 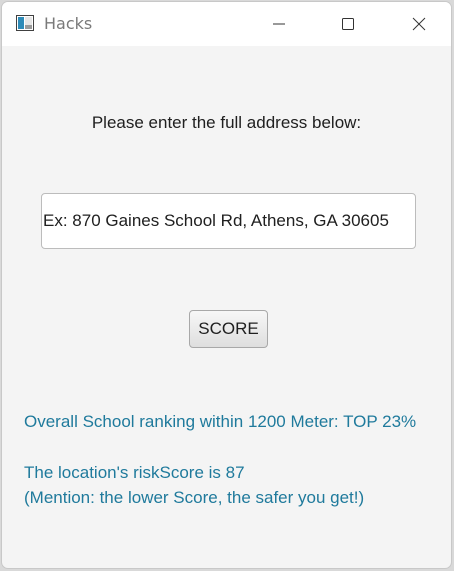 I want to click on maximize-icon, so click(x=348, y=24).